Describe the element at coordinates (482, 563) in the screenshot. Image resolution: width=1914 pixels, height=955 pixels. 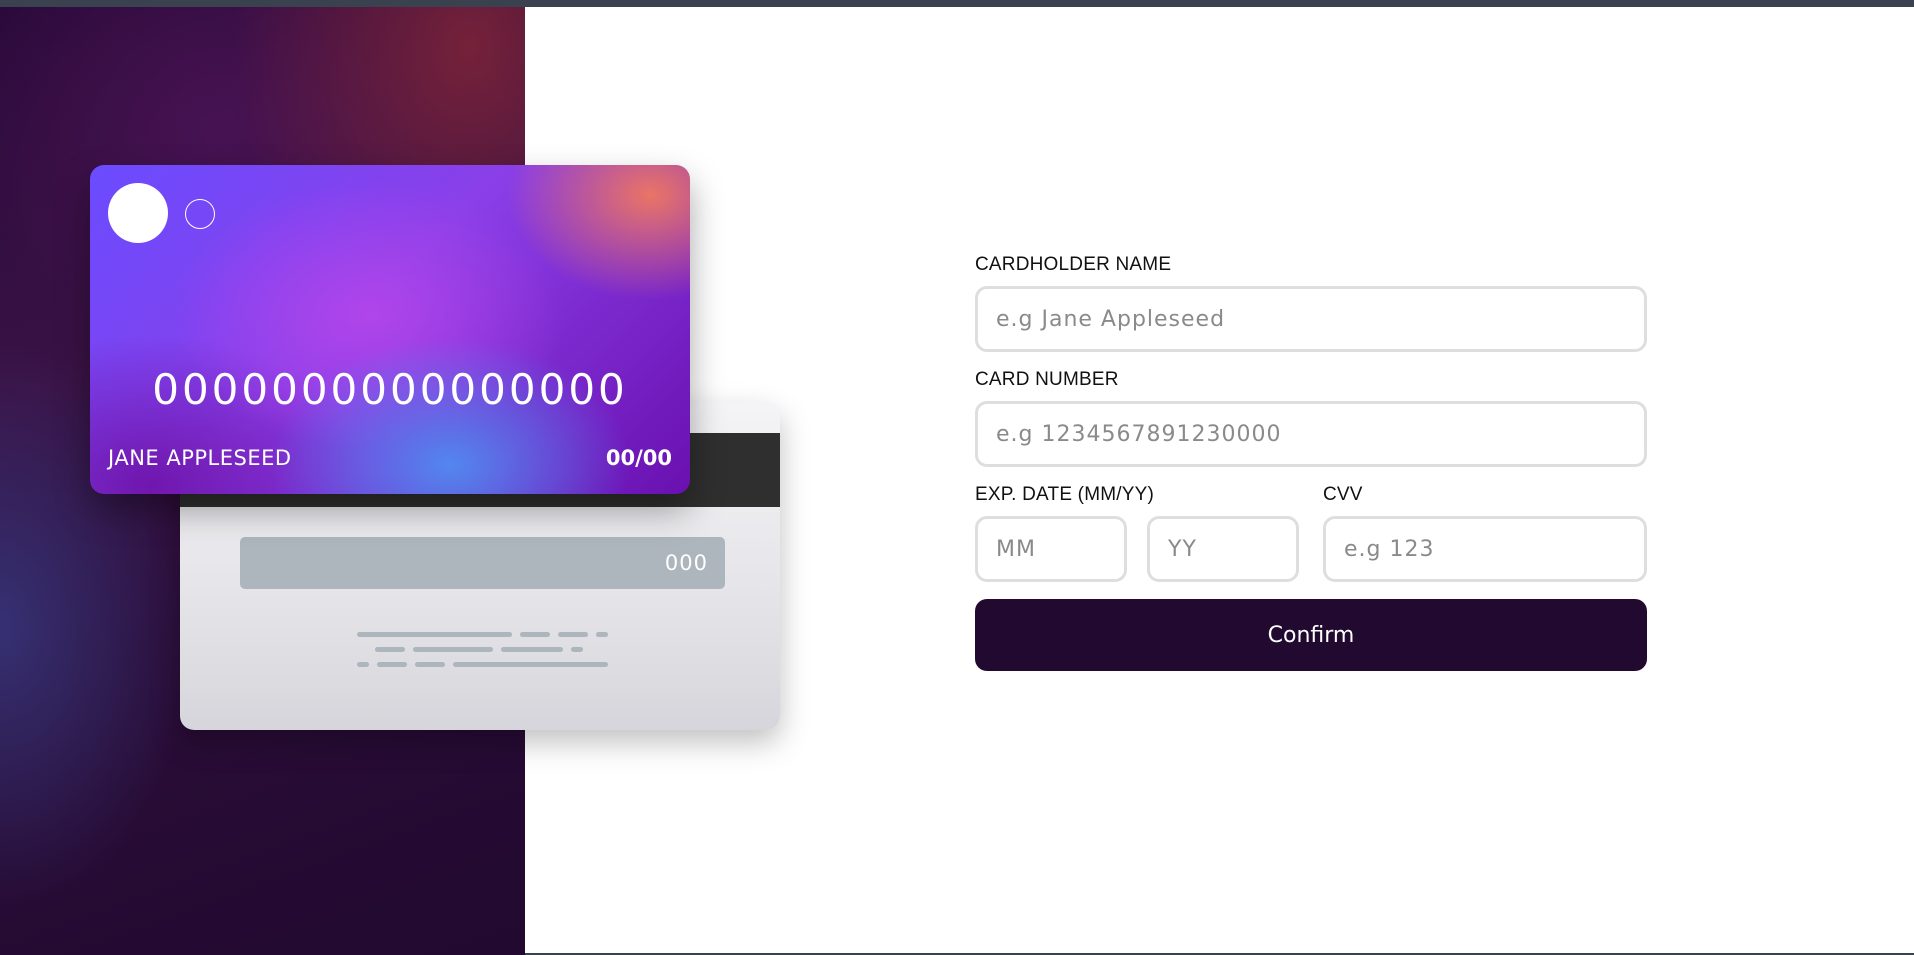
I see `card-back-cvv: 000` at that location.